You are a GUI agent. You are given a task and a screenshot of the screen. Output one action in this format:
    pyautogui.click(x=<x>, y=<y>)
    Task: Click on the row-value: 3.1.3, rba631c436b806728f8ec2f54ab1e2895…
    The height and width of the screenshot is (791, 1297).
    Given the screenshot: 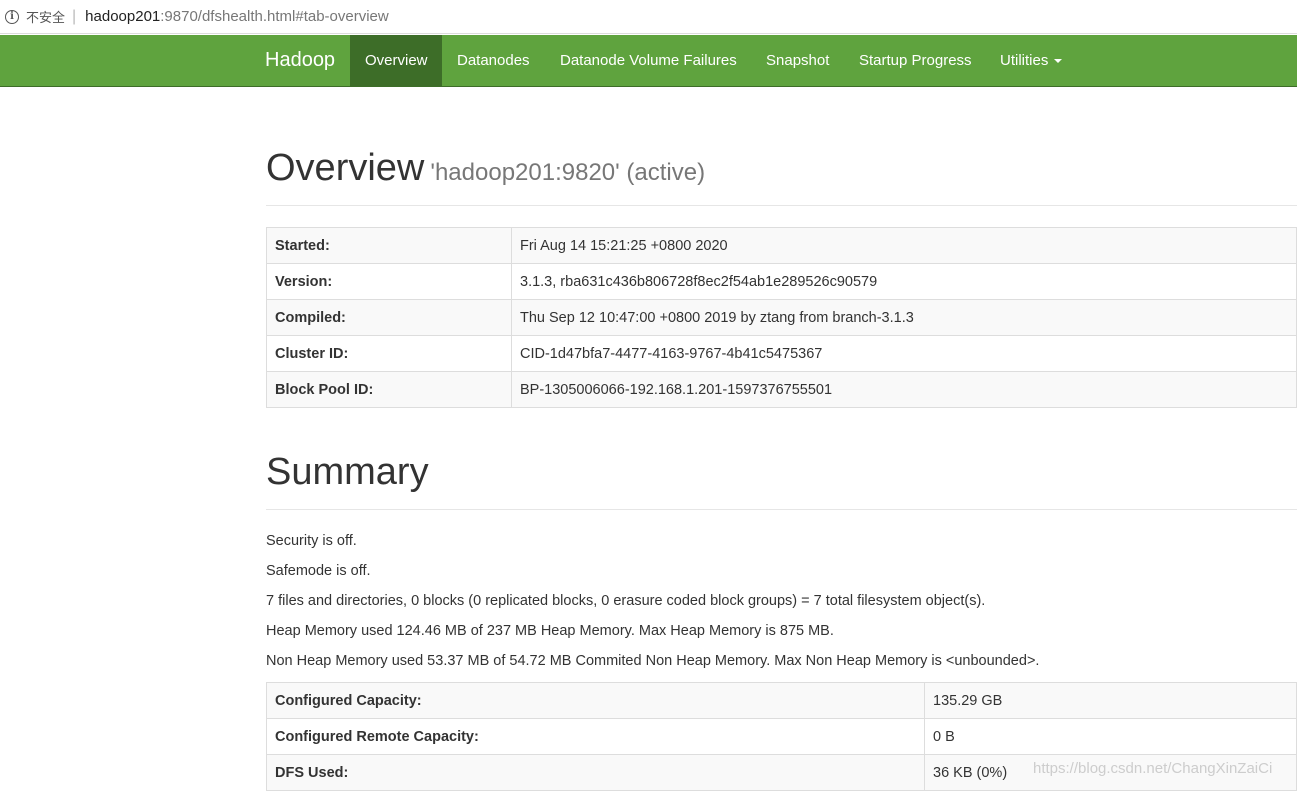 What is the action you would take?
    pyautogui.click(x=904, y=281)
    